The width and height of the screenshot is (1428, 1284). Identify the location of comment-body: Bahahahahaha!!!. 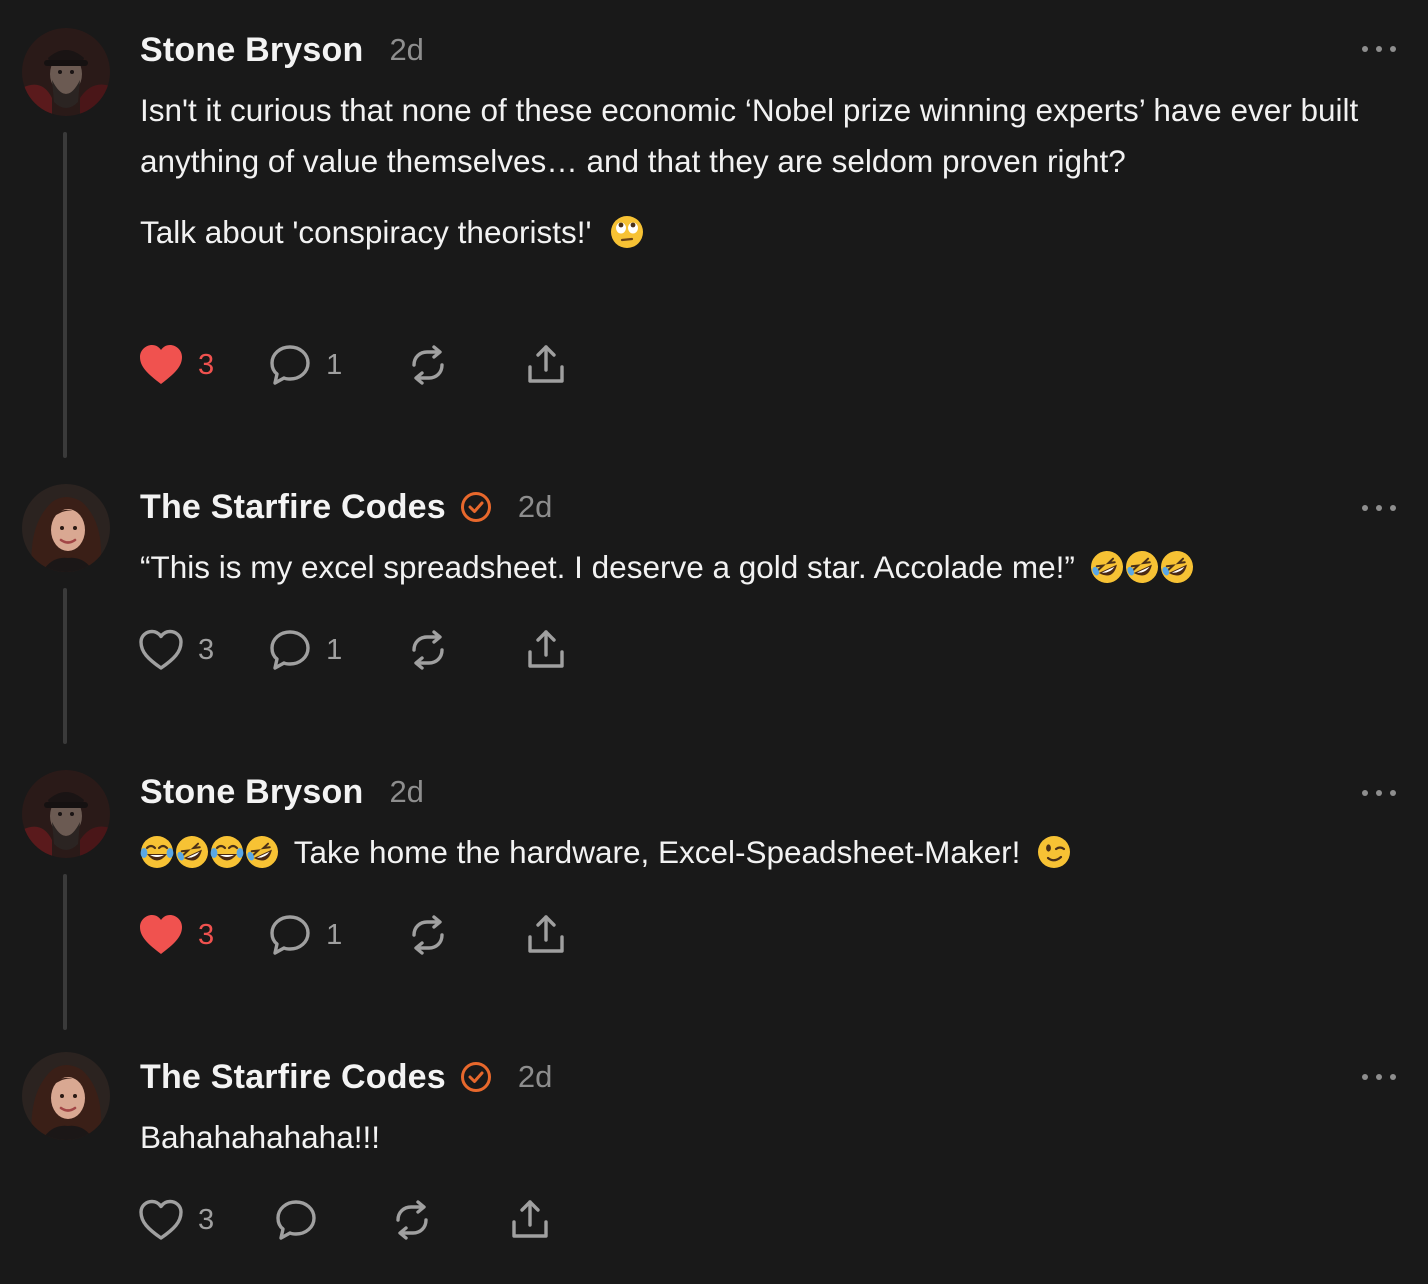
(754, 1137).